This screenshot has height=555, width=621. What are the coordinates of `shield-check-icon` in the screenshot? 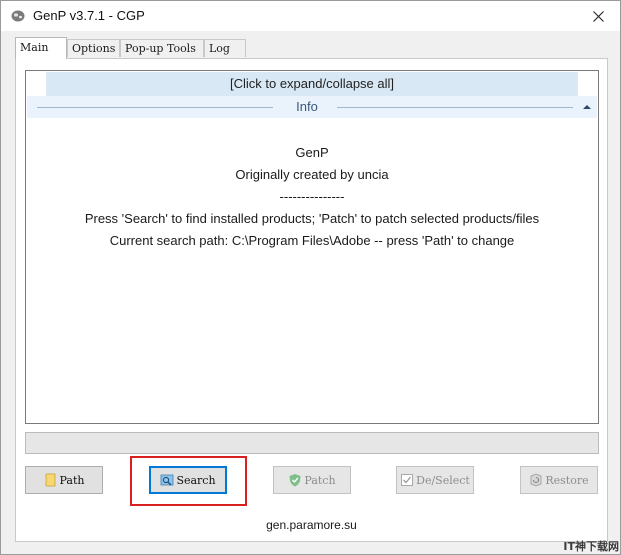 It's located at (295, 480).